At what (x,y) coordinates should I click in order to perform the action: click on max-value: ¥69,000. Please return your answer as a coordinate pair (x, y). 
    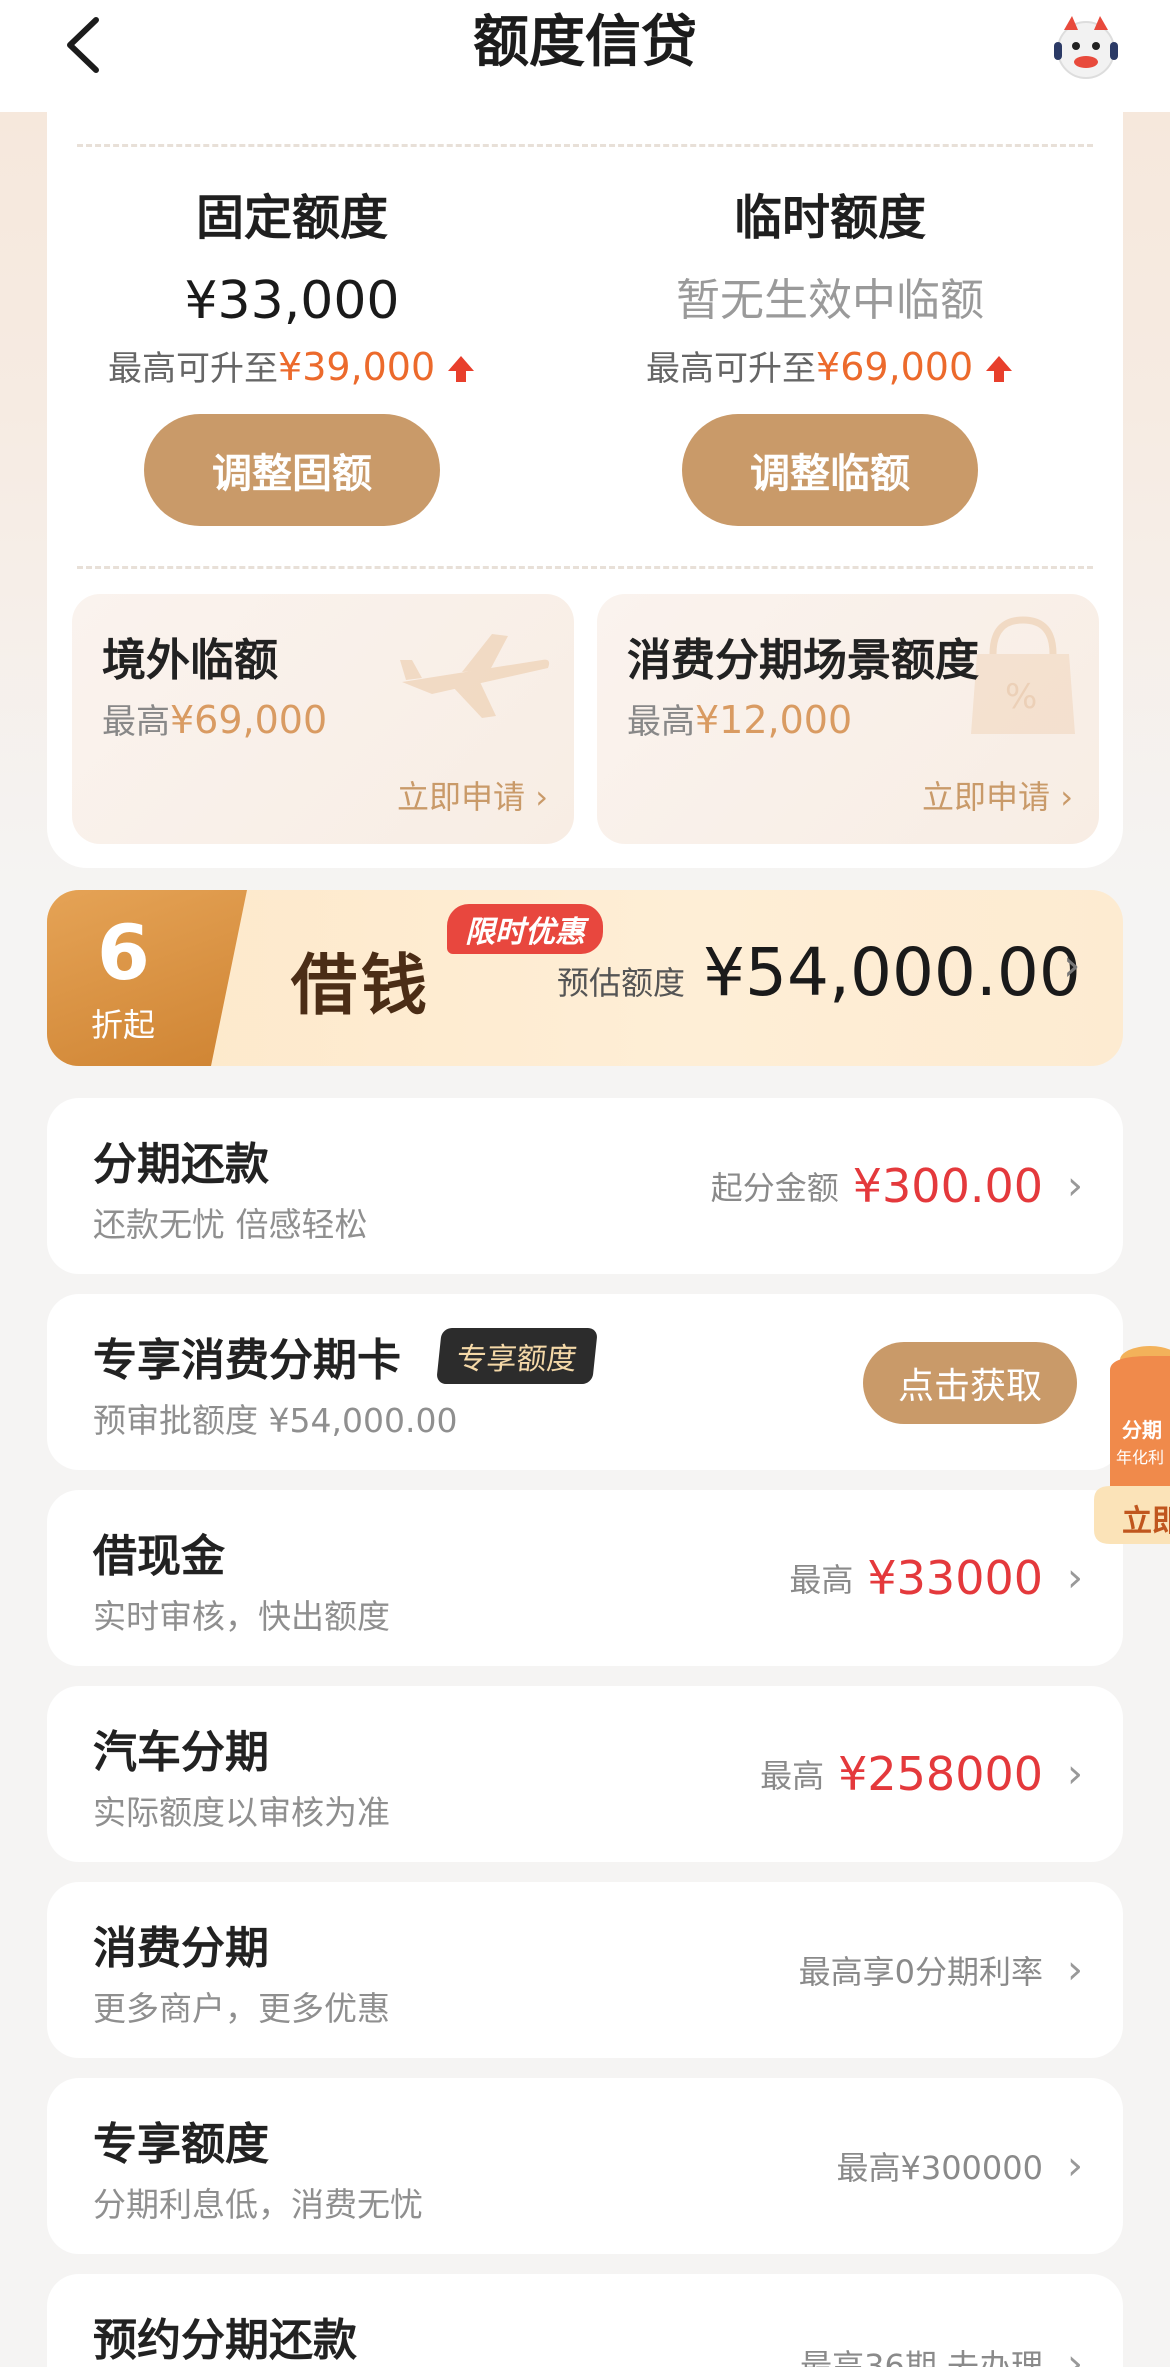
    Looking at the image, I should click on (249, 720).